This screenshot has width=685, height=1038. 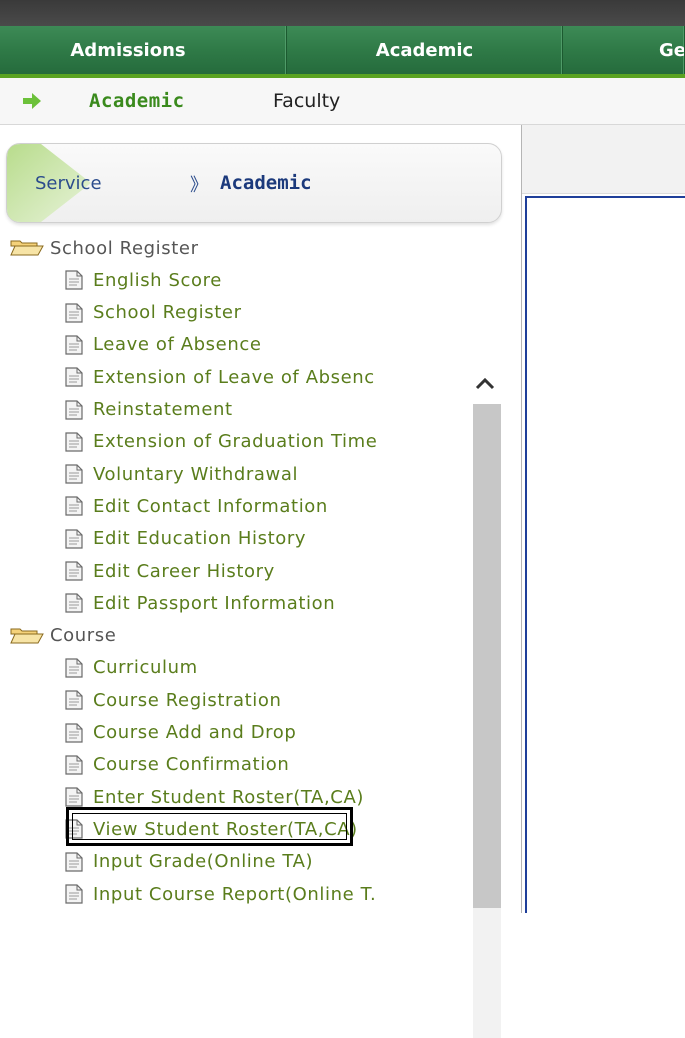 What do you see at coordinates (137, 101) in the screenshot?
I see `breadcrumb-current: Academic` at bounding box center [137, 101].